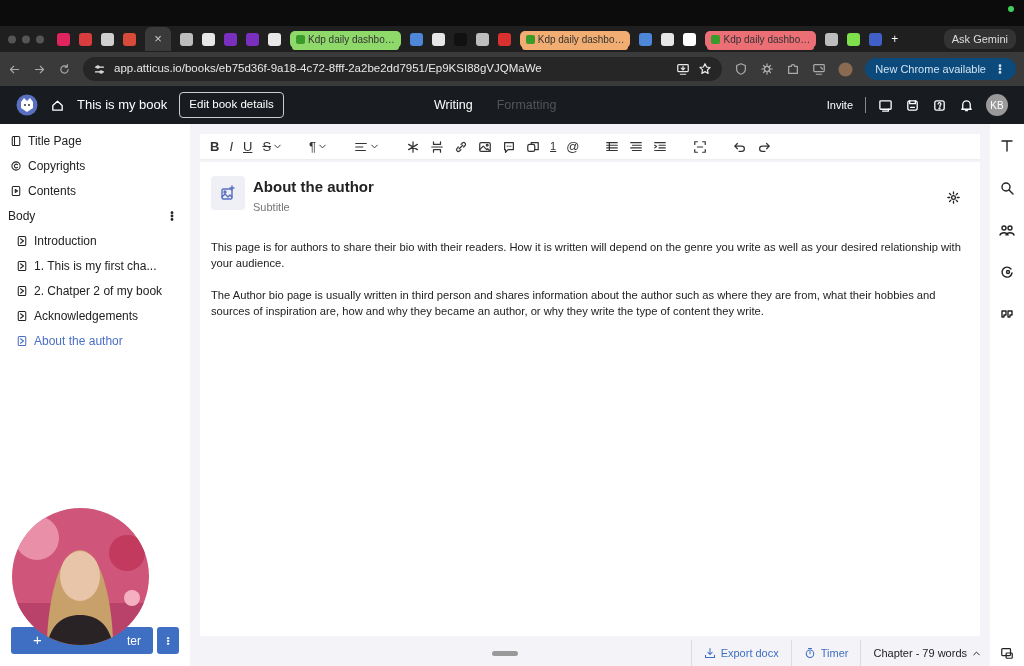 The height and width of the screenshot is (666, 1024). Describe the element at coordinates (437, 146) in the screenshot. I see `pagebreak-icon` at that location.